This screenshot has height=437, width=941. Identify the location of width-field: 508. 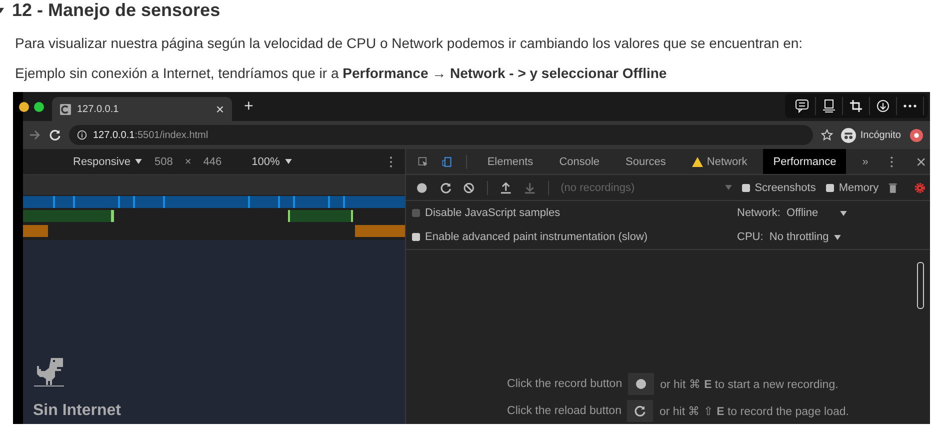
(163, 162).